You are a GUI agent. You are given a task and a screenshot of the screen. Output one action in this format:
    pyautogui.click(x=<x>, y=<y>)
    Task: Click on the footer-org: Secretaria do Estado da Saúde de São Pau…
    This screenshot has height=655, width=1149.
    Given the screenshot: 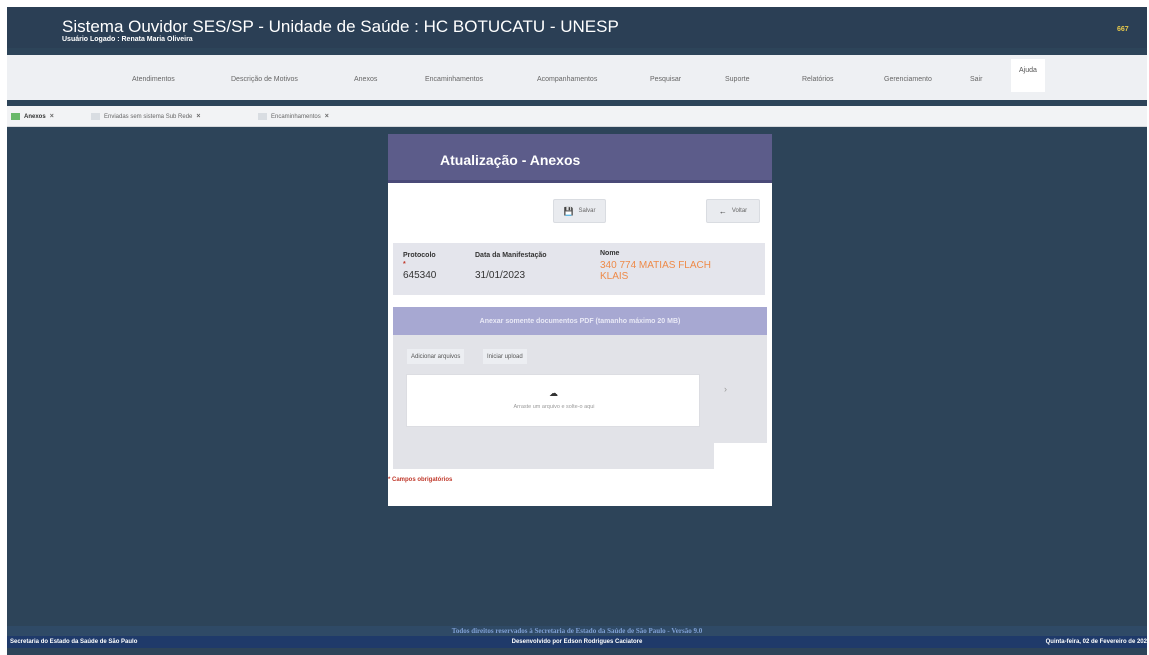 What is the action you would take?
    pyautogui.click(x=74, y=642)
    